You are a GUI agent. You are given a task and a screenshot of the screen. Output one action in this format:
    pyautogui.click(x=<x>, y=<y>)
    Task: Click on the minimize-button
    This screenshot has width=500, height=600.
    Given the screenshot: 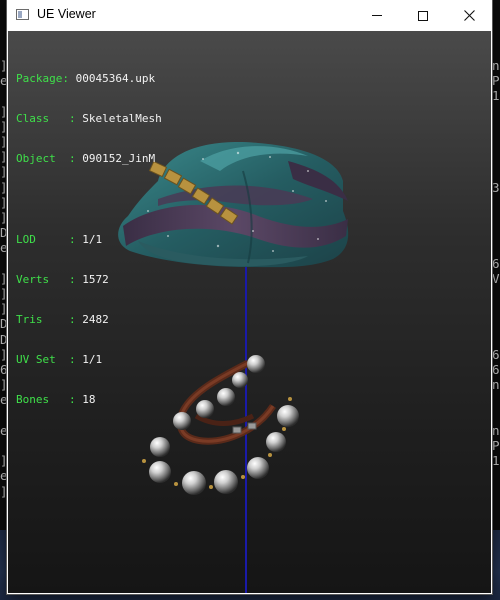 What is the action you would take?
    pyautogui.click(x=377, y=15)
    